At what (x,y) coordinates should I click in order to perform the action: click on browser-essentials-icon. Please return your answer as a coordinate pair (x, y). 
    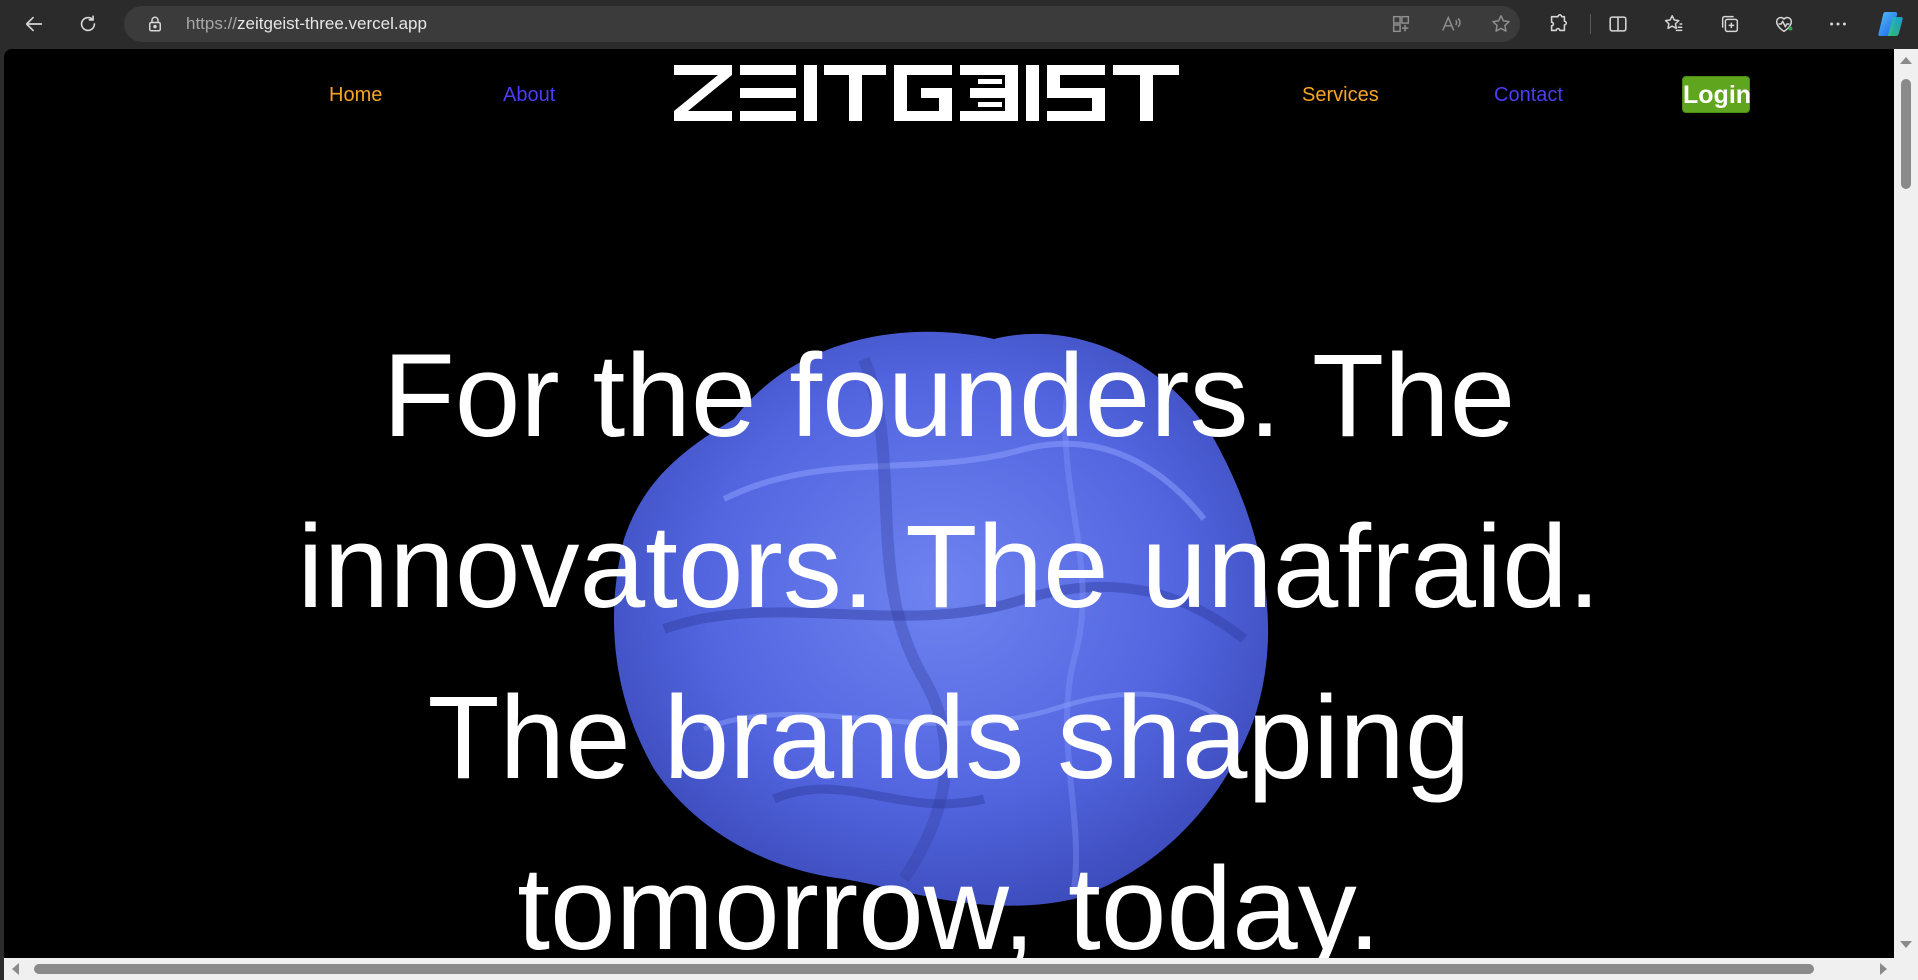
    Looking at the image, I should click on (1784, 24).